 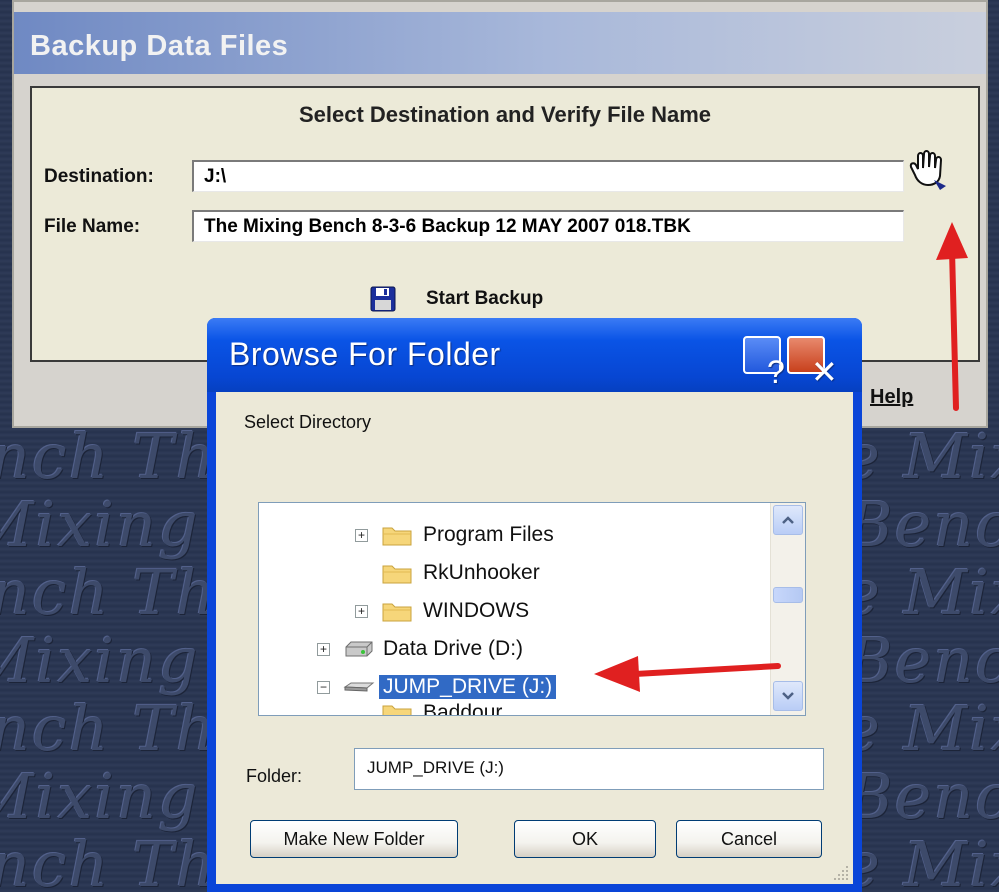 I want to click on tree-item-program-files: + Program Files, so click(x=509, y=536).